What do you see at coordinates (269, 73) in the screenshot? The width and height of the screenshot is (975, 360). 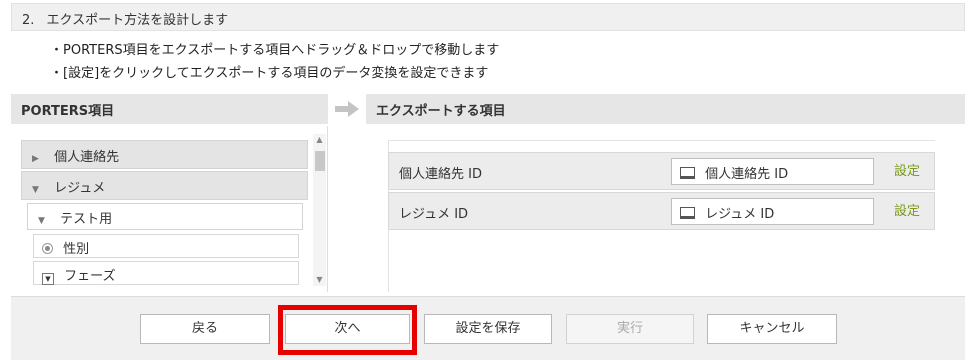 I see `instruction-settings: ・[設定]をクリックしてエクスポートする項目のデータ変換を設定できます` at bounding box center [269, 73].